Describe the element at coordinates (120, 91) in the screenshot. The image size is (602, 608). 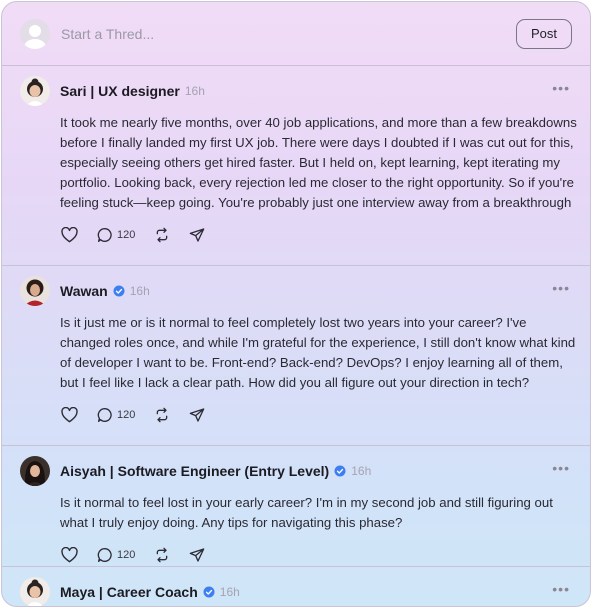
I see `author-name: Sari | UX designer` at that location.